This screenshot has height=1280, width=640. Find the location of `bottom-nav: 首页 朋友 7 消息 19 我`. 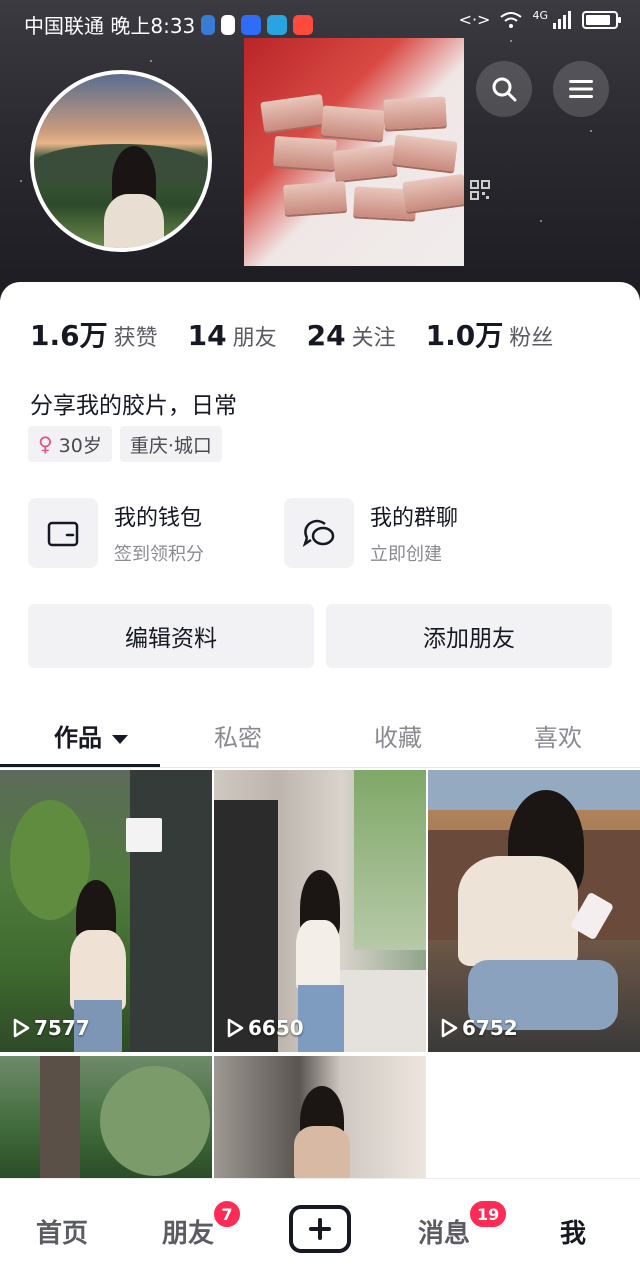

bottom-nav: 首页 朋友 7 消息 19 我 is located at coordinates (320, 1229).